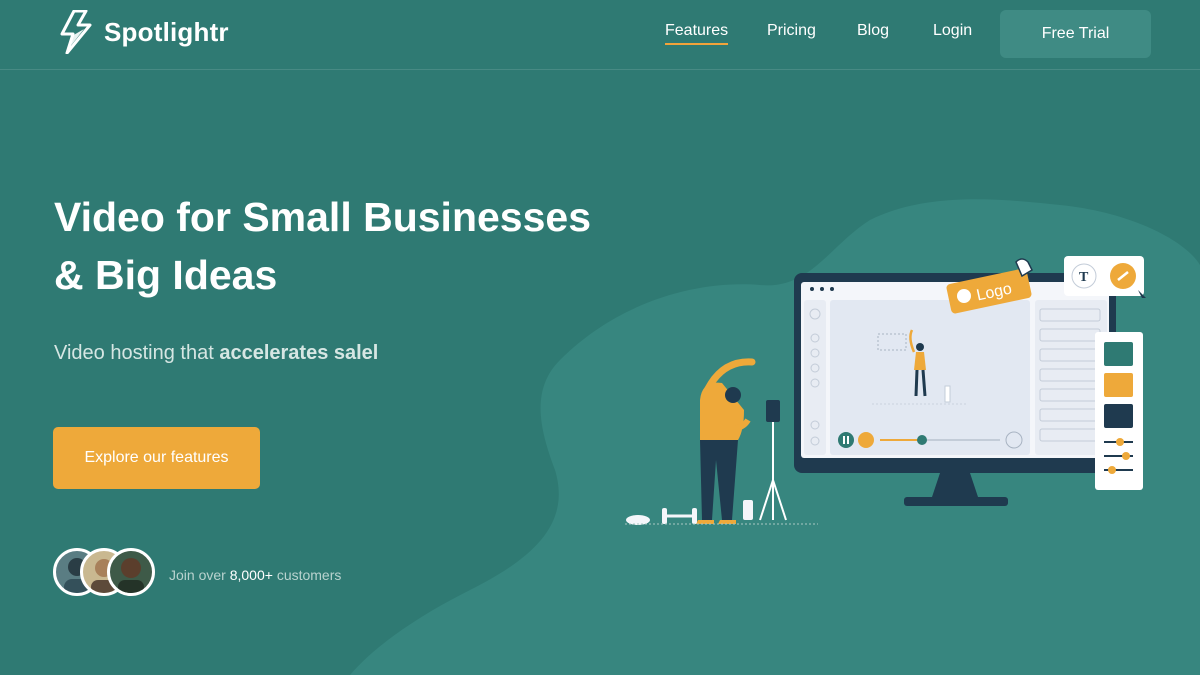  Describe the element at coordinates (76, 32) in the screenshot. I see `lightning-bolt-icon` at that location.